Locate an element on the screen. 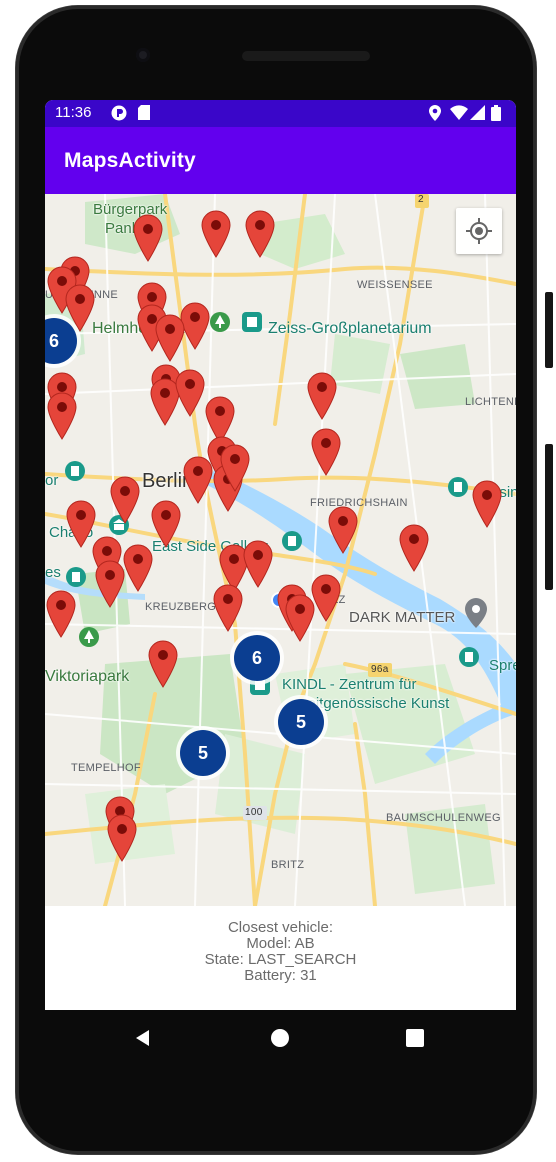 This screenshot has height=1162, width=556. back-icon is located at coordinates (143, 1038).